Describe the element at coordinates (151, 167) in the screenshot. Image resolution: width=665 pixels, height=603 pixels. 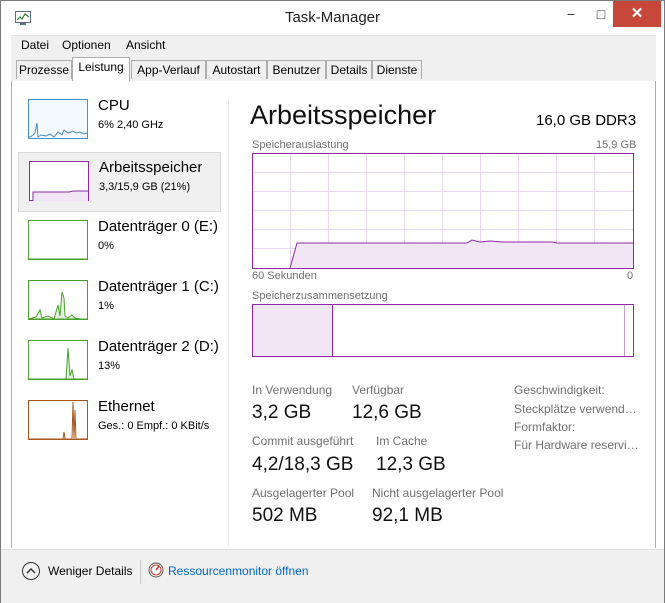
I see `sidebar-memory-title: Arbeitsspeicher` at that location.